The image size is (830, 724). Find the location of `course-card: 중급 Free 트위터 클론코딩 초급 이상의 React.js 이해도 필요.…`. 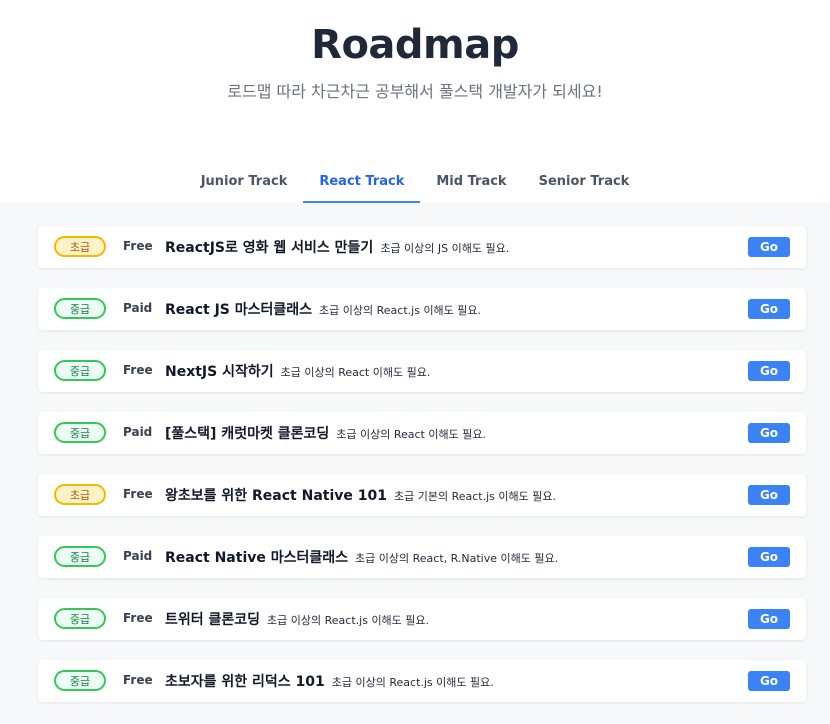

course-card: 중급 Free 트위터 클론코딩 초급 이상의 React.js 이해도 필요.… is located at coordinates (422, 619).